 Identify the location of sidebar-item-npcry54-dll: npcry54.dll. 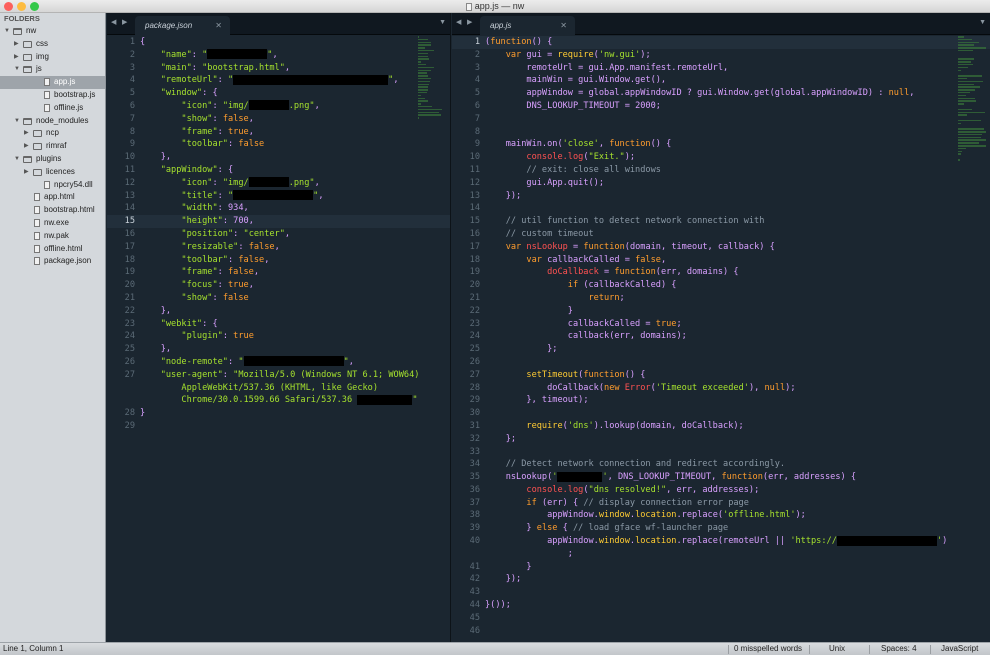
(52, 185).